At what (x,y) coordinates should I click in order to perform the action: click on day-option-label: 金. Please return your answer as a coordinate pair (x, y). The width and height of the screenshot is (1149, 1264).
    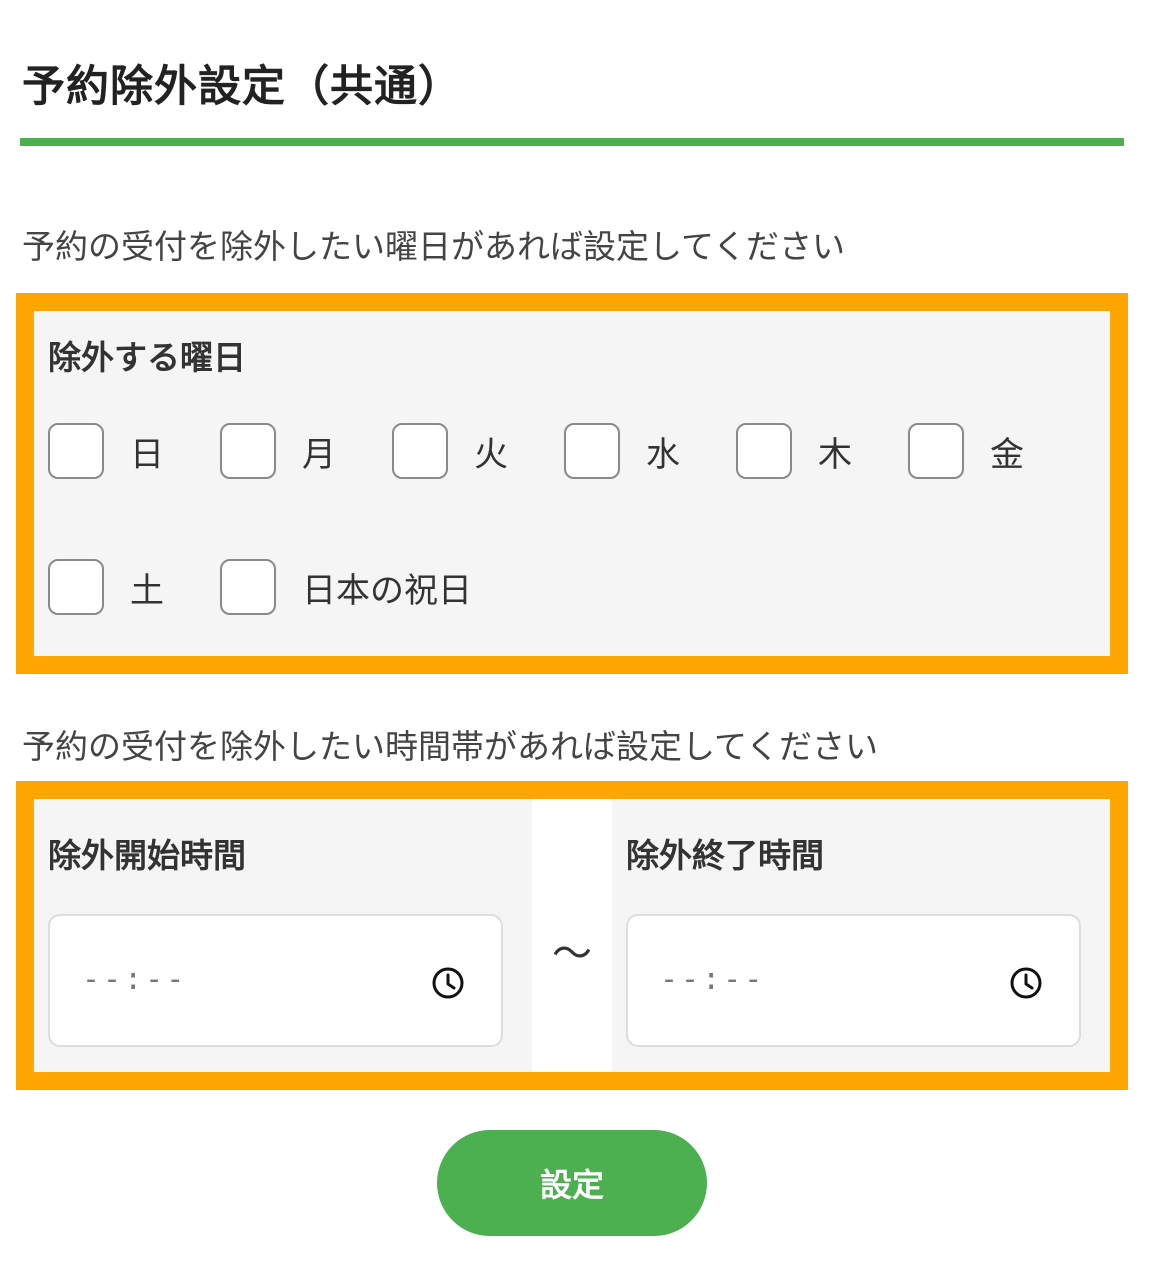
    Looking at the image, I should click on (1007, 454).